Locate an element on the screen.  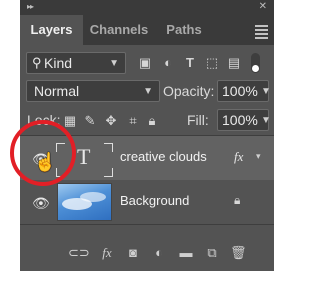
filter-kind-select: ⚲ Kind ▼ is located at coordinates (76, 63).